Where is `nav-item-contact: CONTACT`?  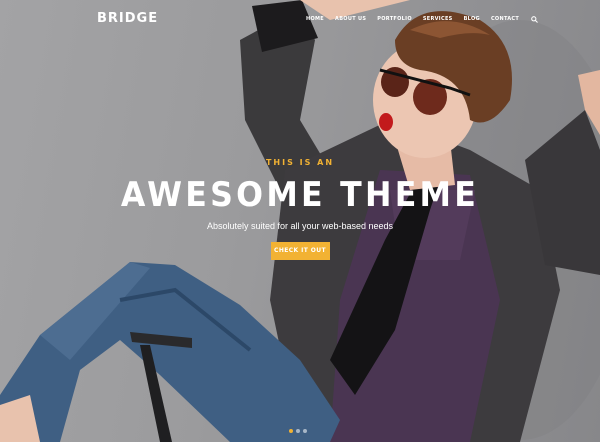 nav-item-contact: CONTACT is located at coordinates (505, 19).